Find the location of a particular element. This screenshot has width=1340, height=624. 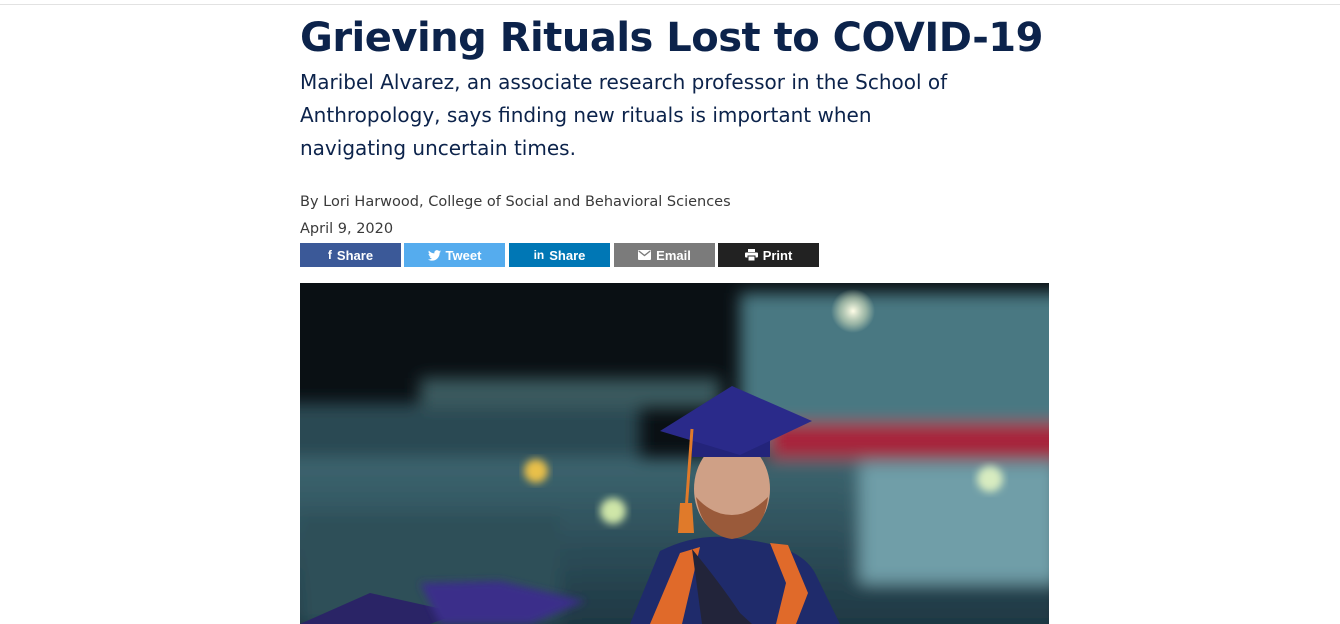

twitter-icon is located at coordinates (434, 255).